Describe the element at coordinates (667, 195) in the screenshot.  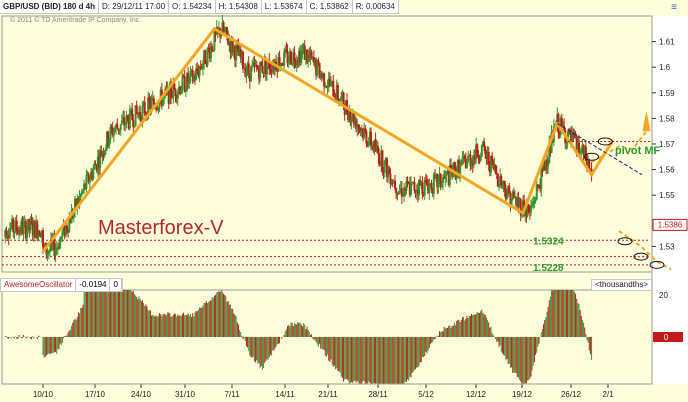
I see `y-tick-label: 1.55` at that location.